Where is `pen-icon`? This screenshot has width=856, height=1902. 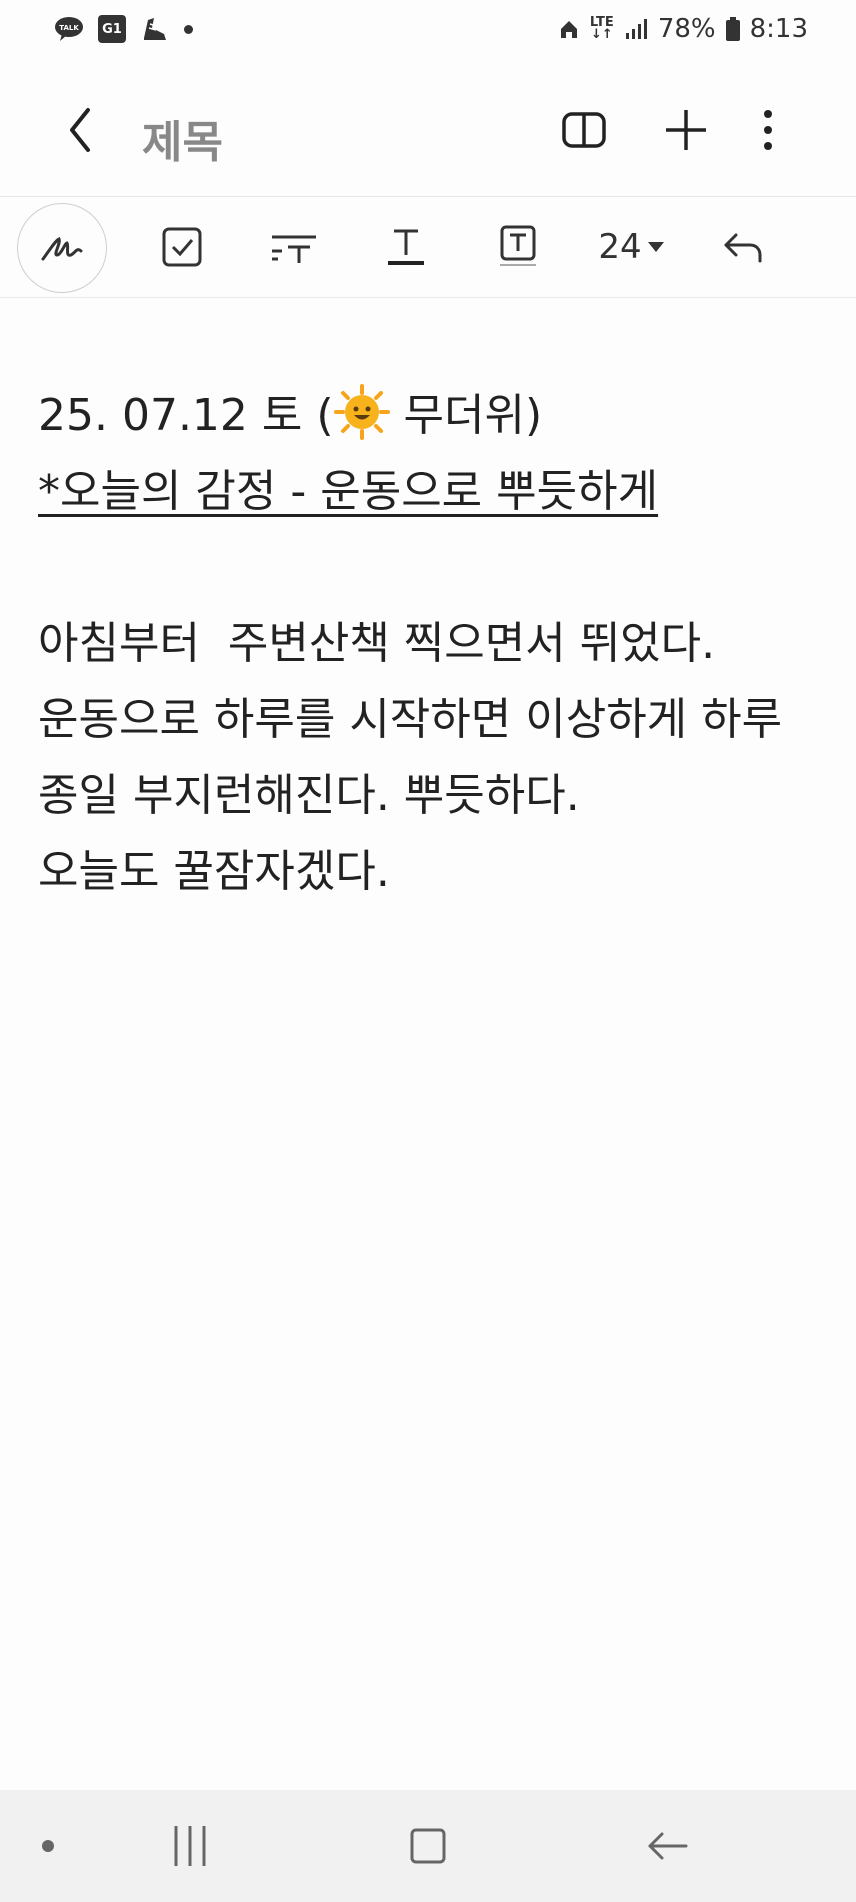 pen-icon is located at coordinates (62, 248).